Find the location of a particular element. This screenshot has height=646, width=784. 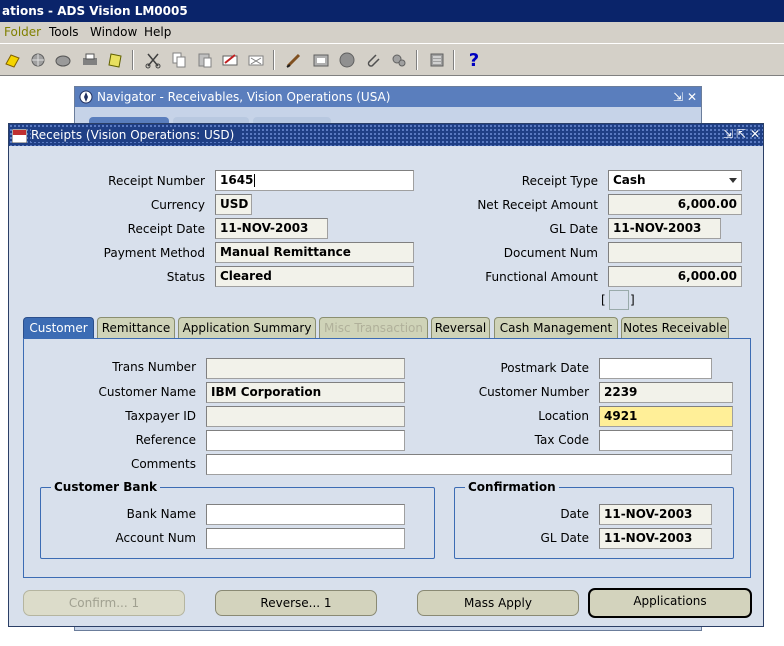

bracket-right: ] is located at coordinates (632, 300).